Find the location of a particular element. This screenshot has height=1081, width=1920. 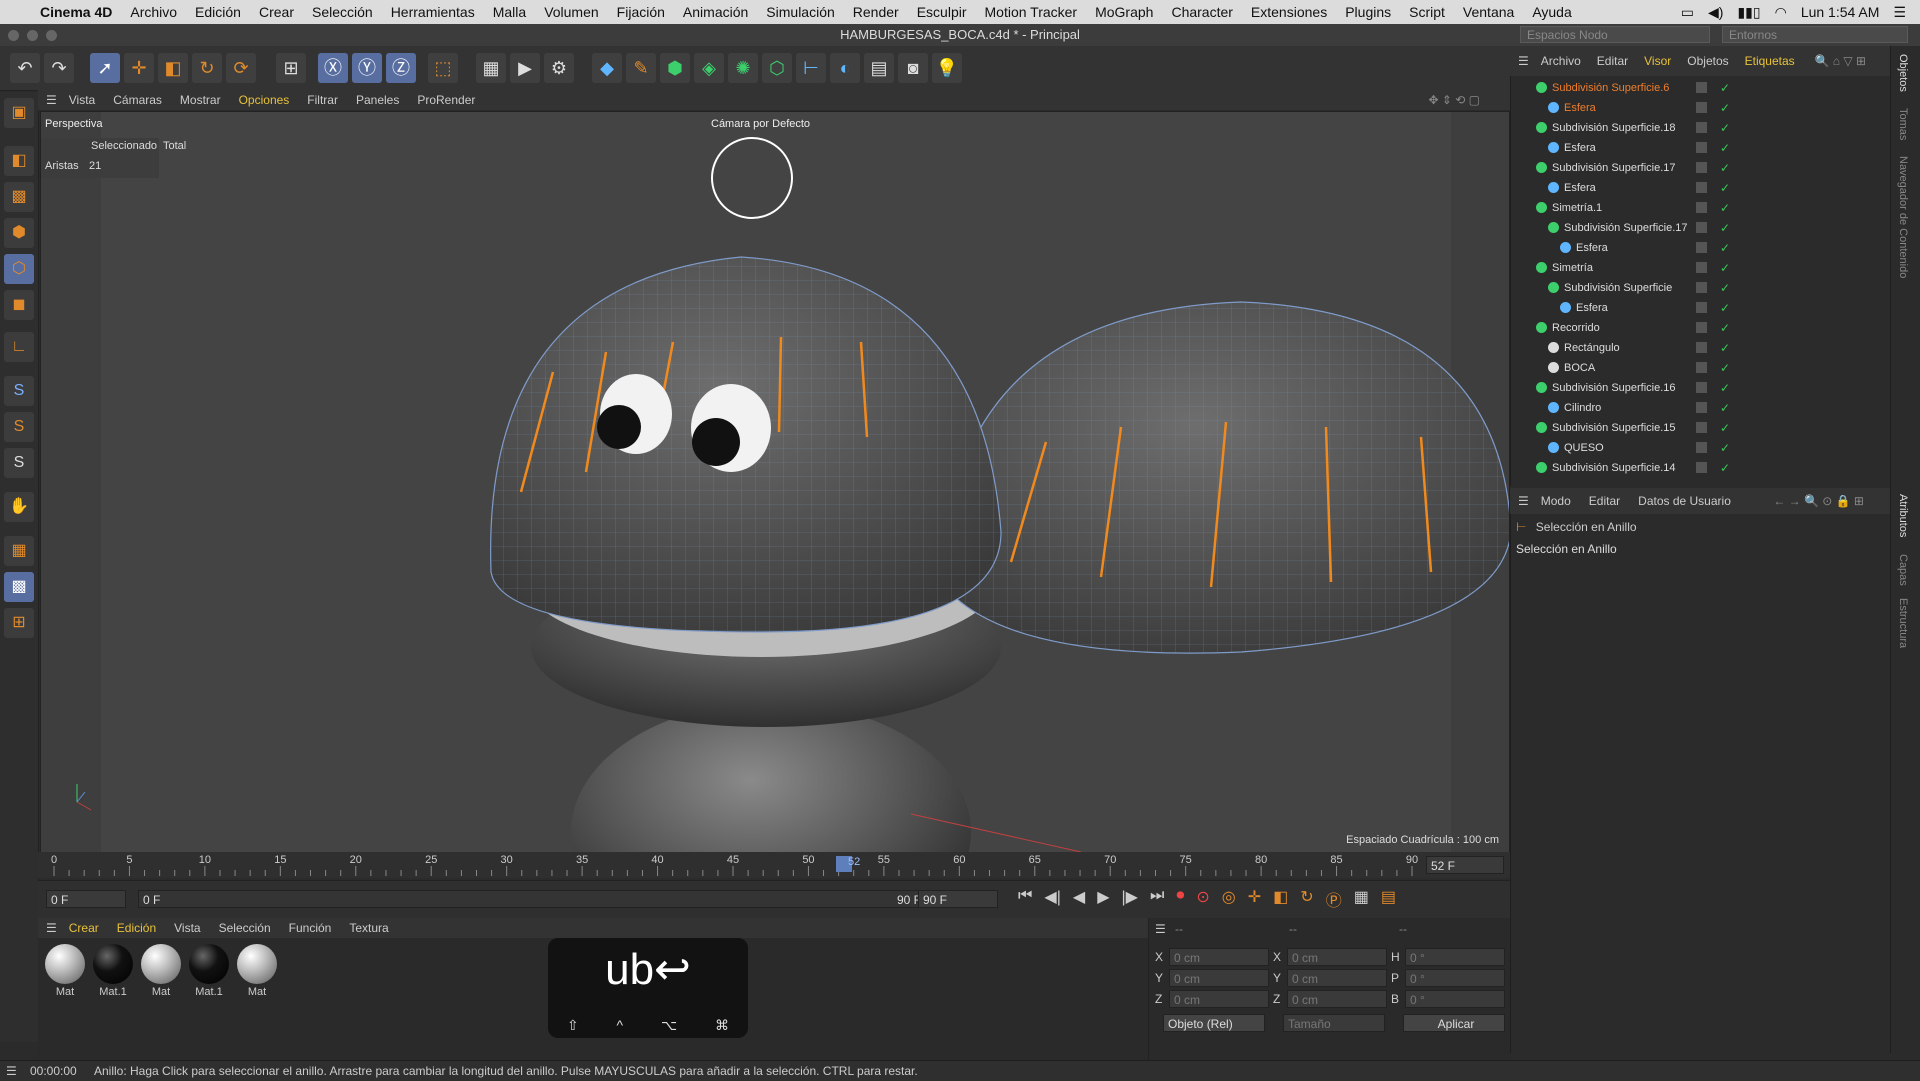

prev-frame-icon: ◀ is located at coordinates (1079, 899).